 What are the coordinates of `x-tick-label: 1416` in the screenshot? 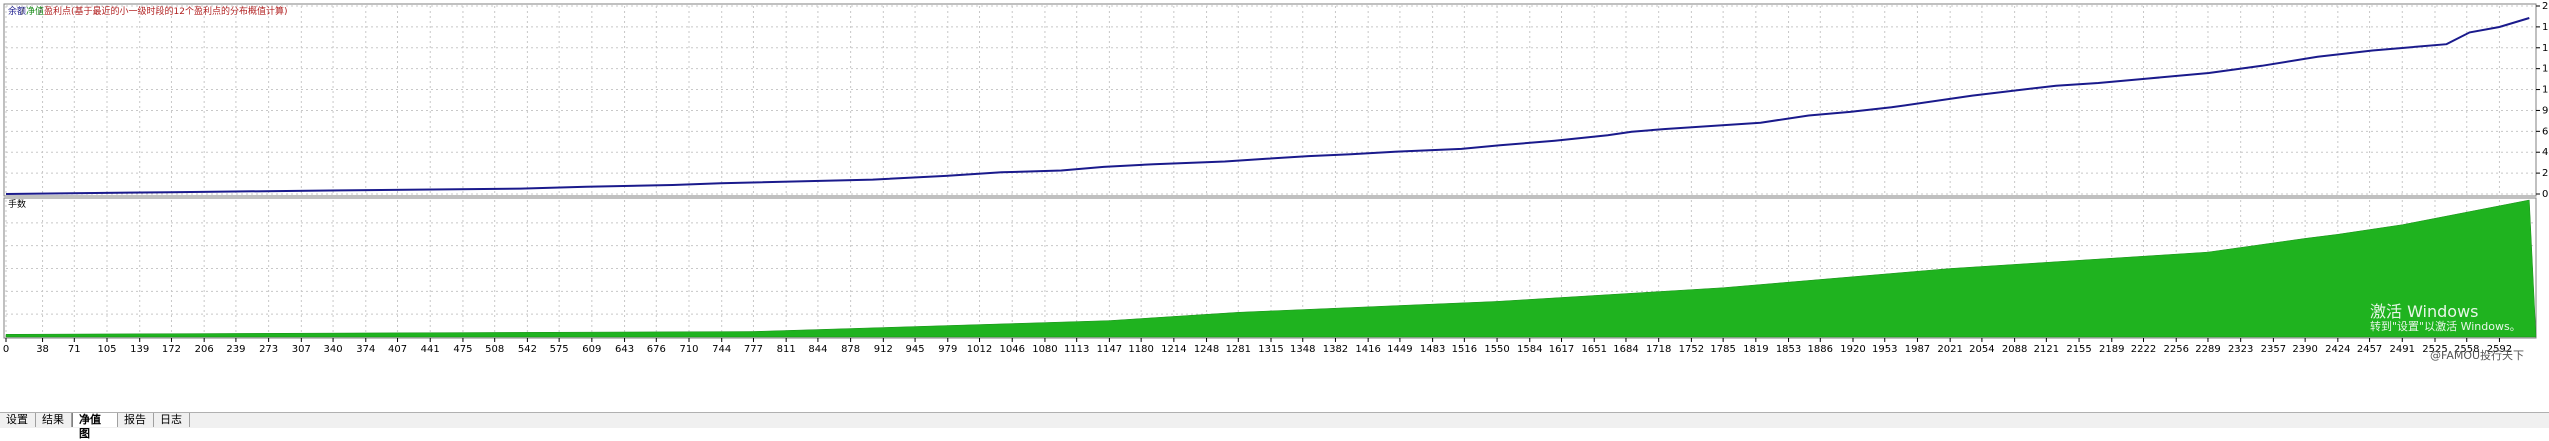 It's located at (1367, 349).